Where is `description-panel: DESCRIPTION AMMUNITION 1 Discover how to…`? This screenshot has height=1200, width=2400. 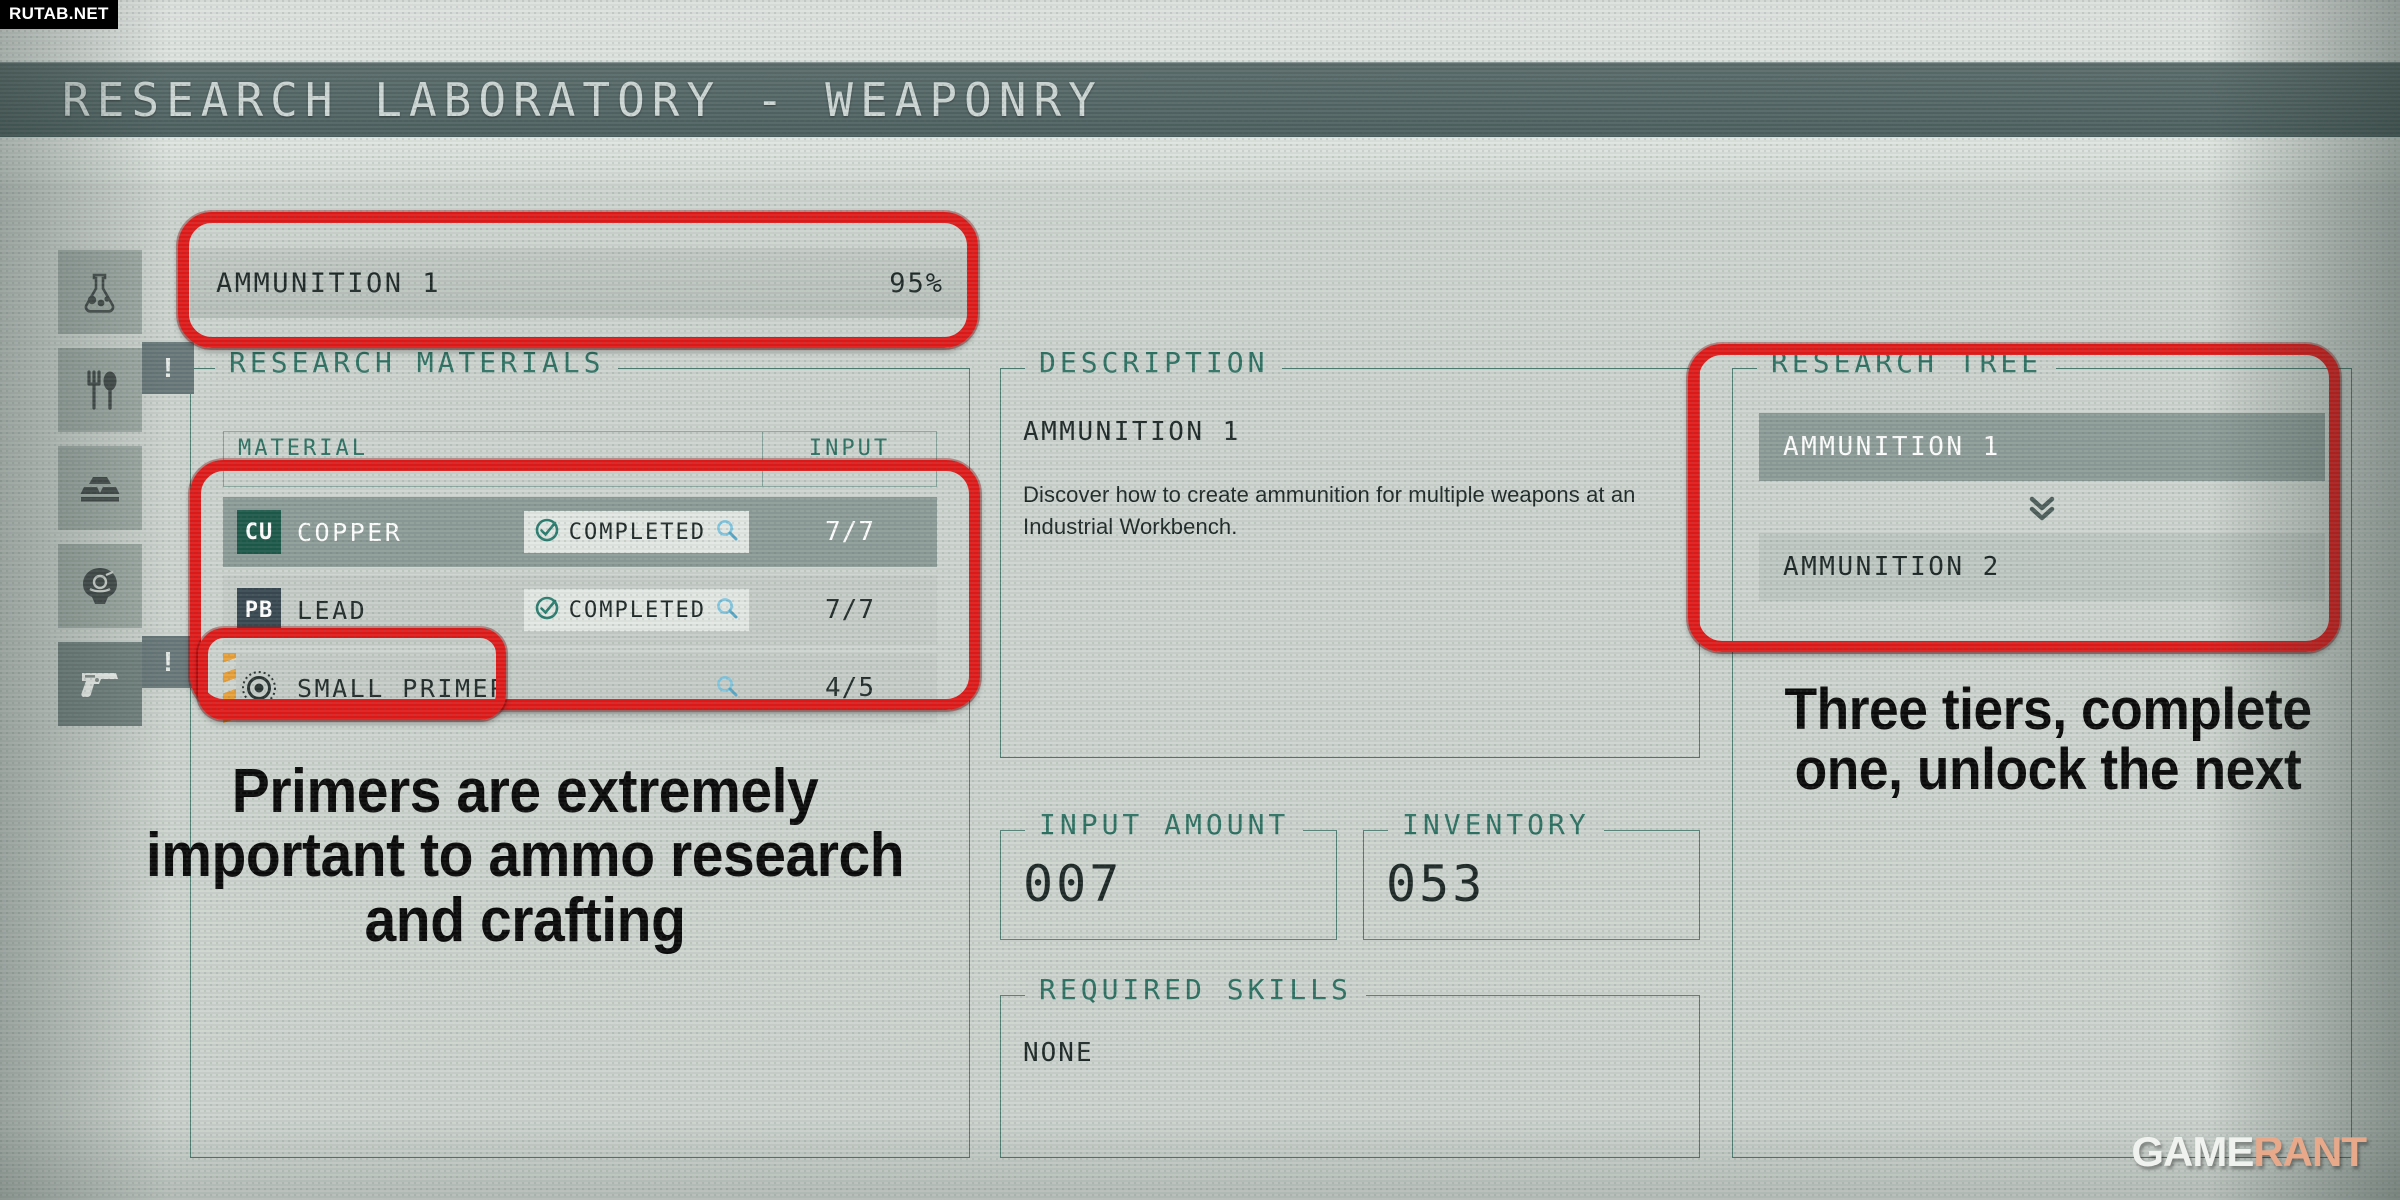 description-panel: DESCRIPTION AMMUNITION 1 Discover how to… is located at coordinates (1350, 552).